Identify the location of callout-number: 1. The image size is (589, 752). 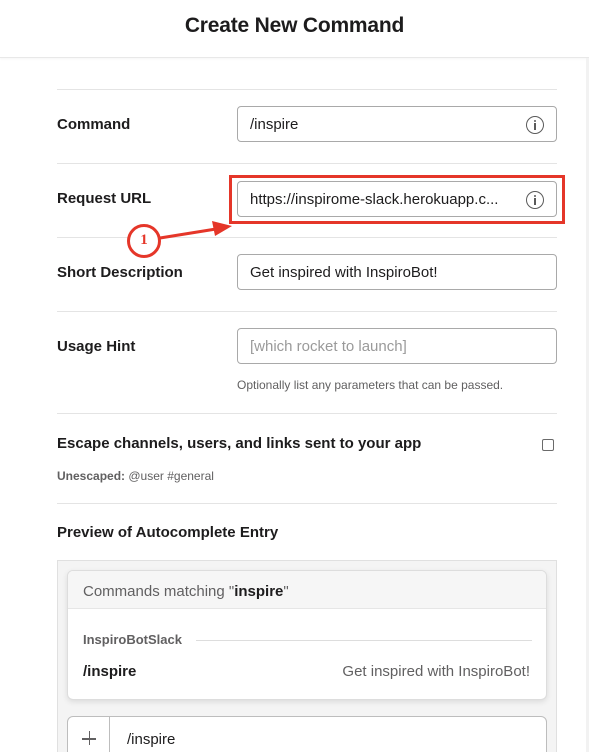
(144, 240).